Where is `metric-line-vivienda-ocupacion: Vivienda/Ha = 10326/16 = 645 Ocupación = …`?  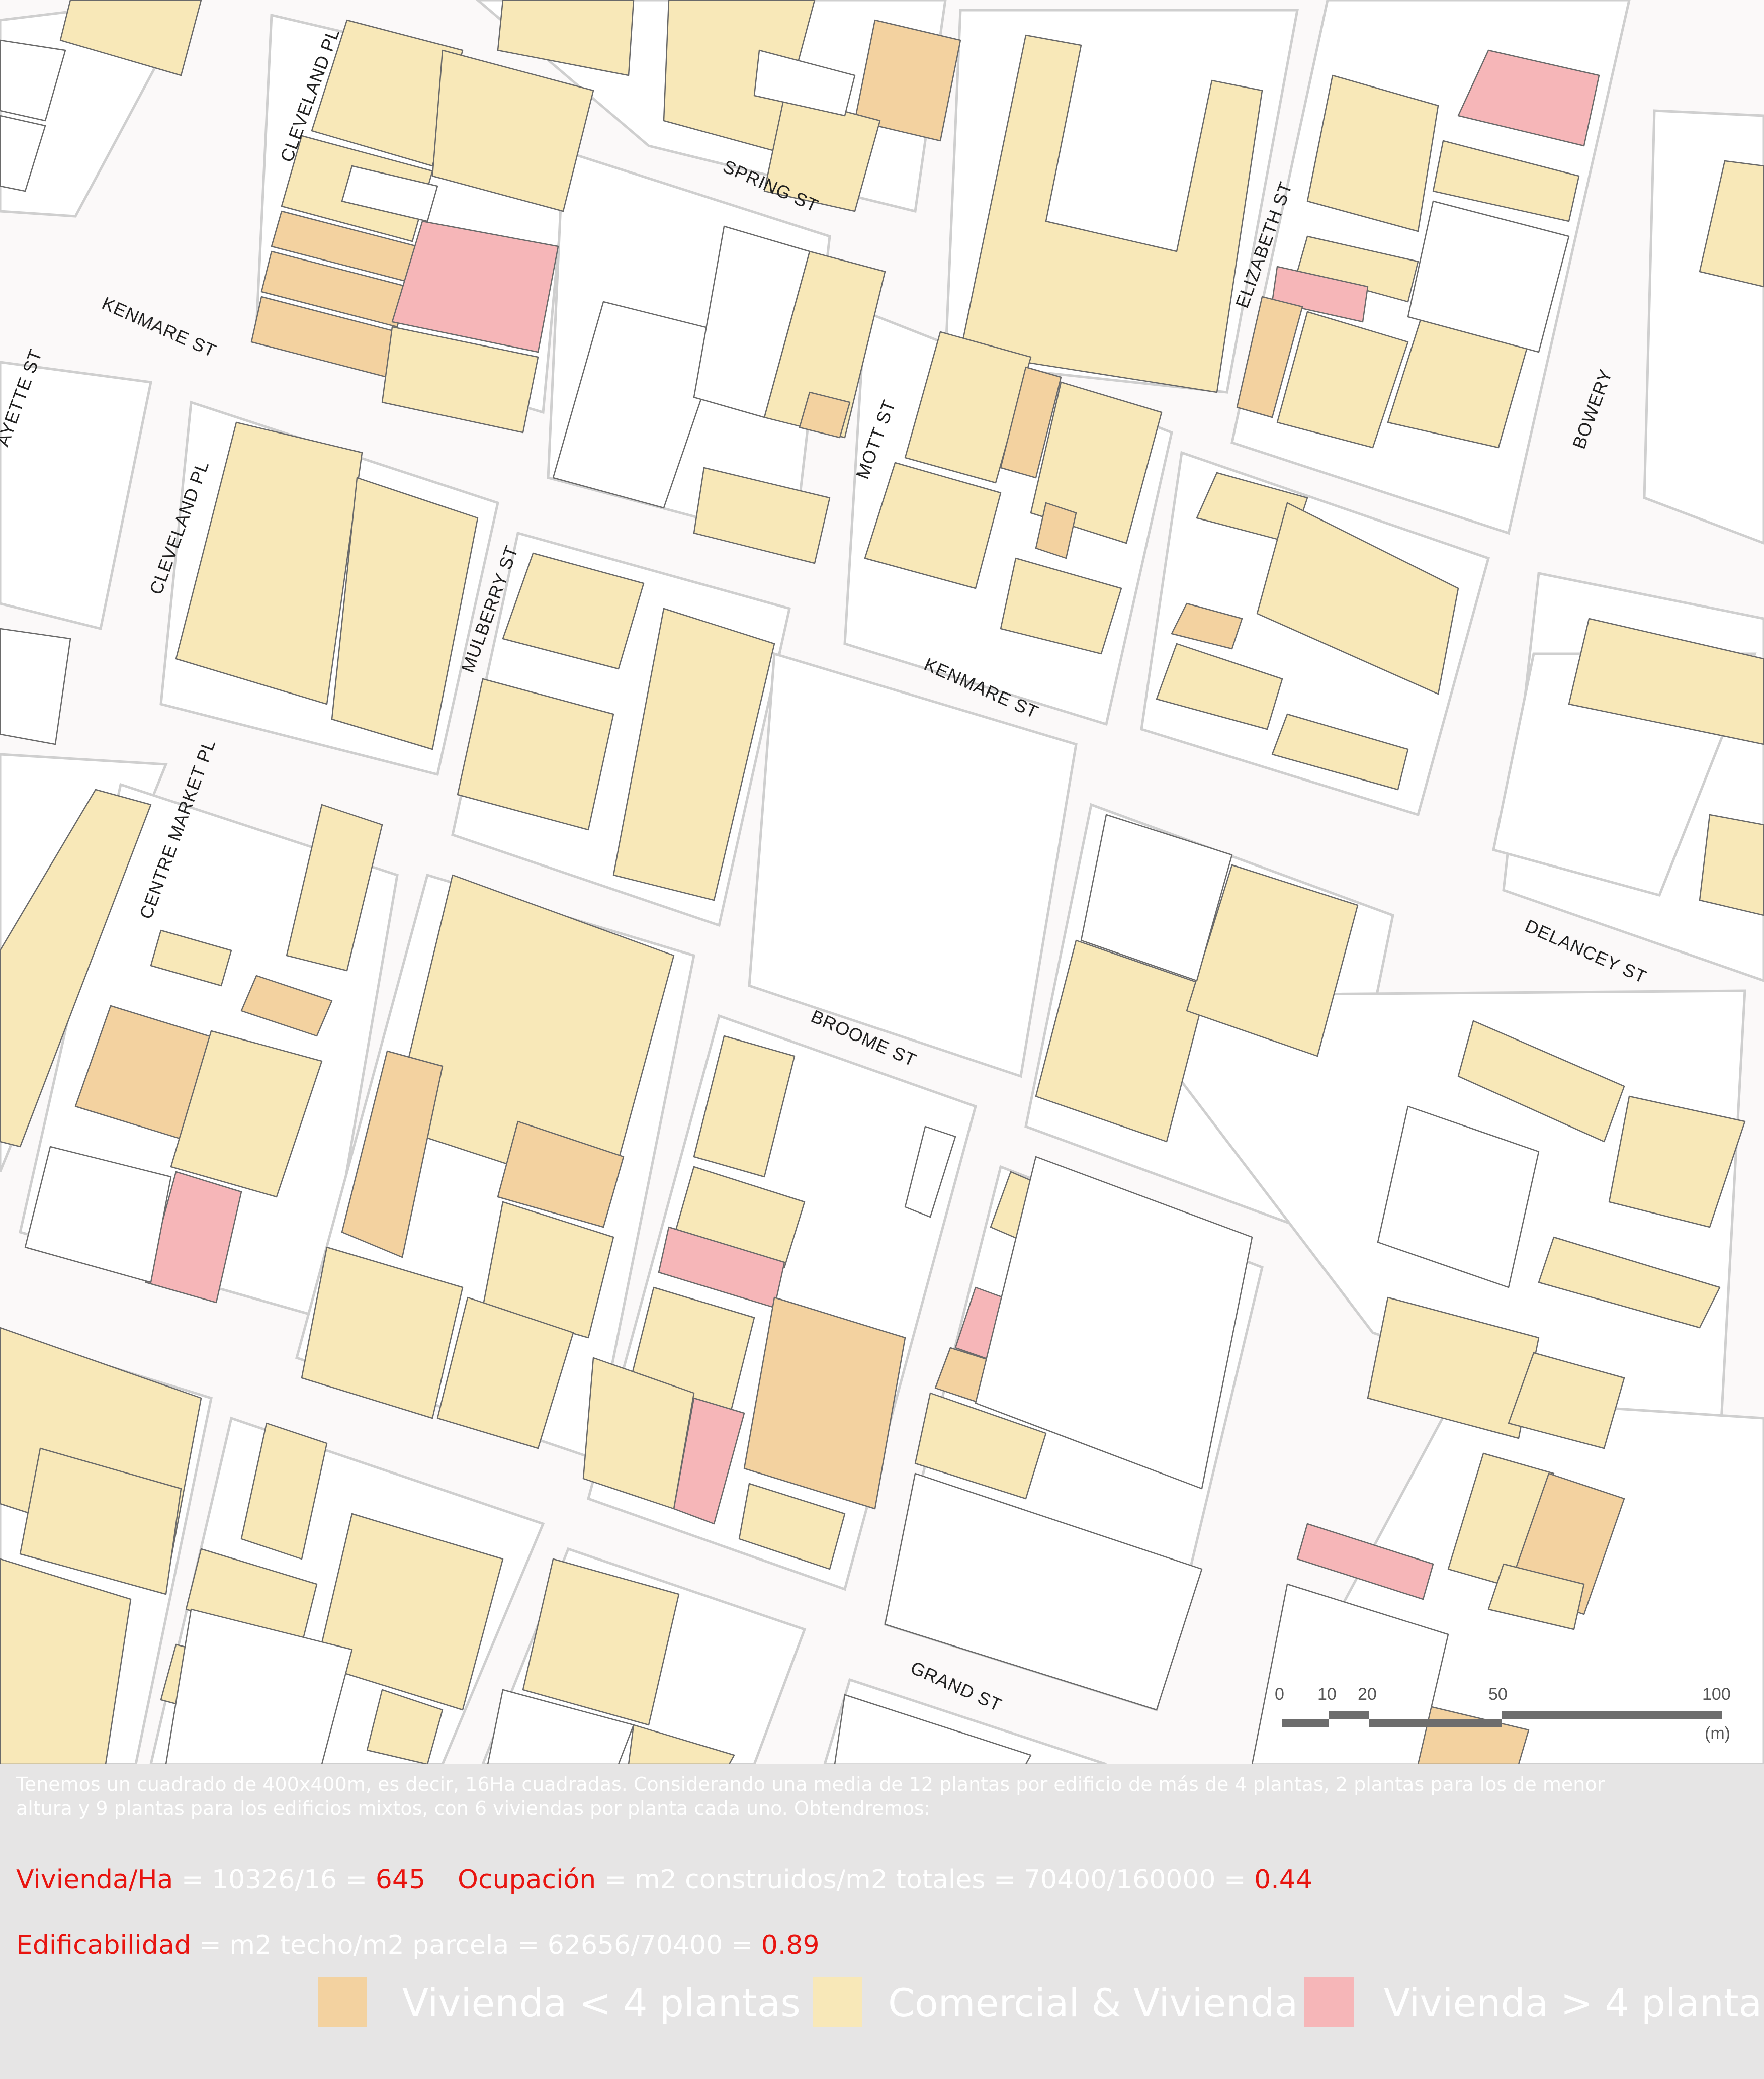 metric-line-vivienda-ocupacion: Vivienda/Ha = 10326/16 = 645 Ocupación = … is located at coordinates (664, 1880).